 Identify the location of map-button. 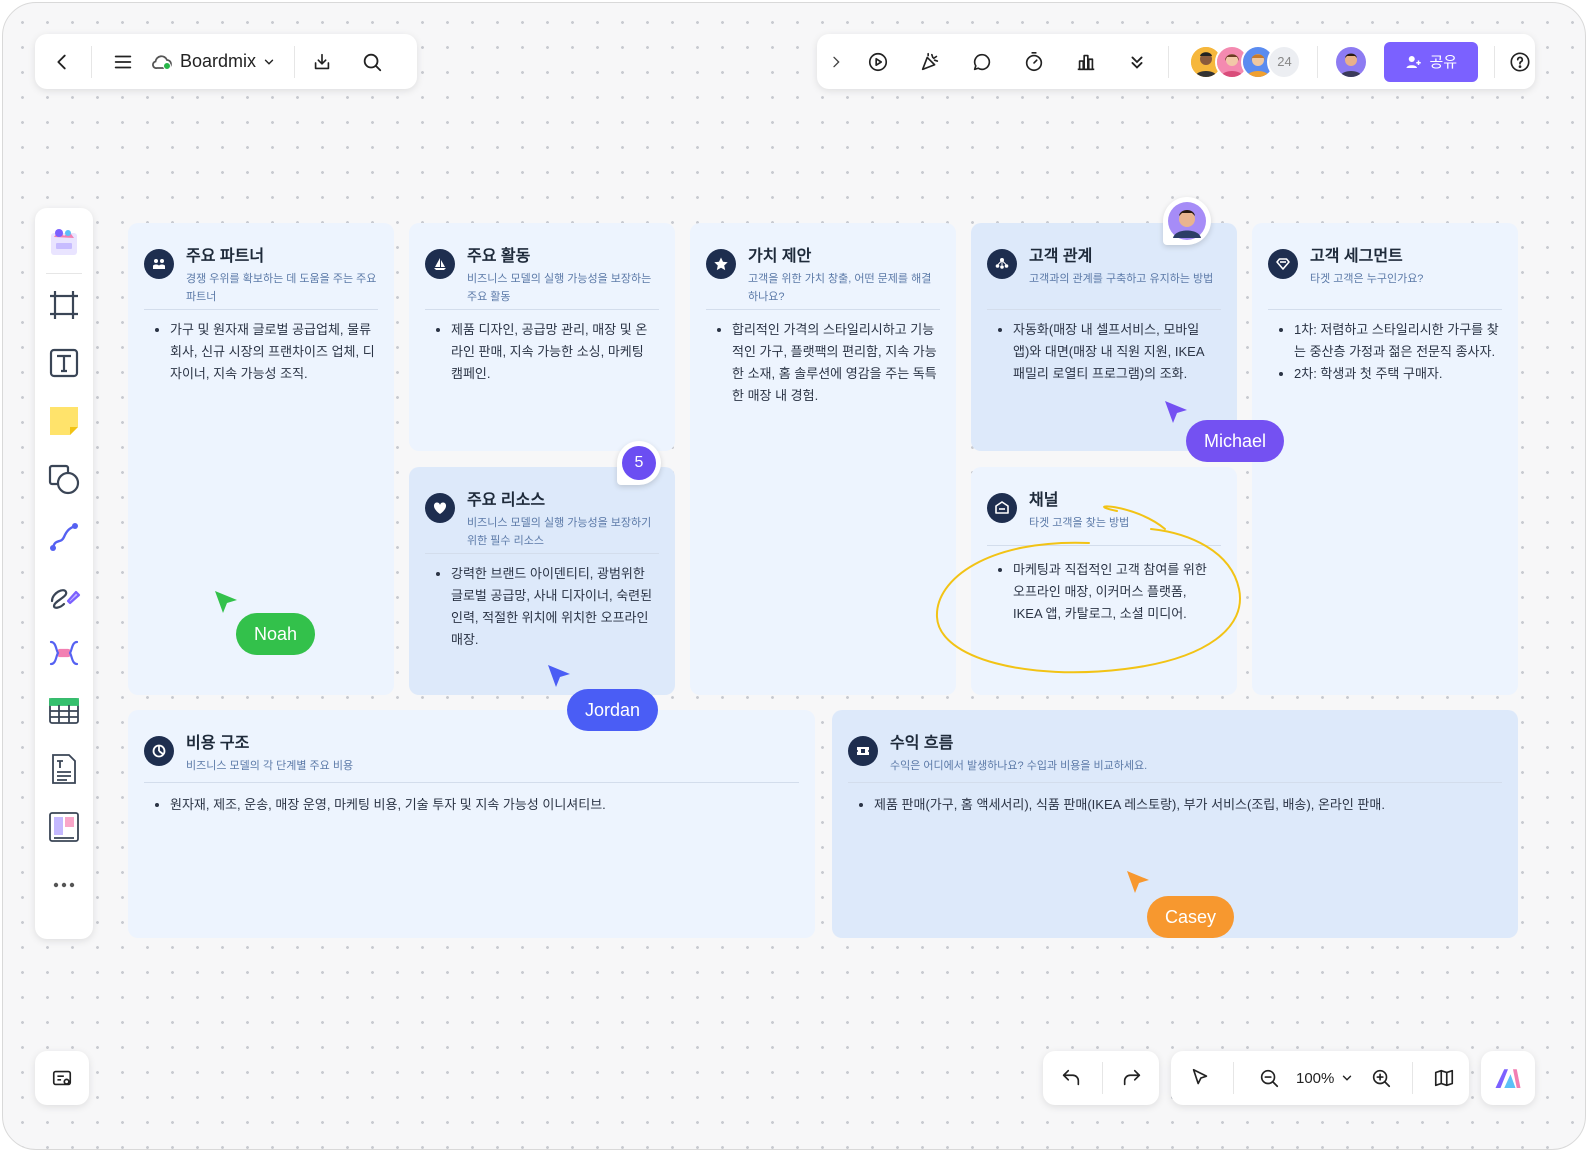
(1444, 1078).